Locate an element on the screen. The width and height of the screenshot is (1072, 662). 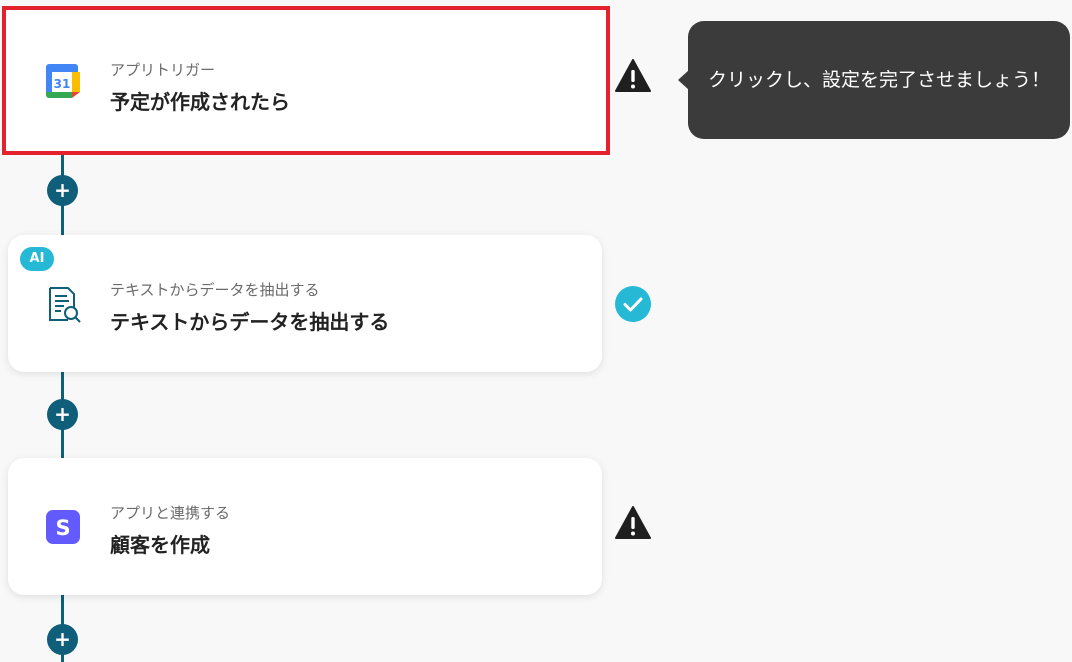
step-title: 顧客を作成 is located at coordinates (160, 545).